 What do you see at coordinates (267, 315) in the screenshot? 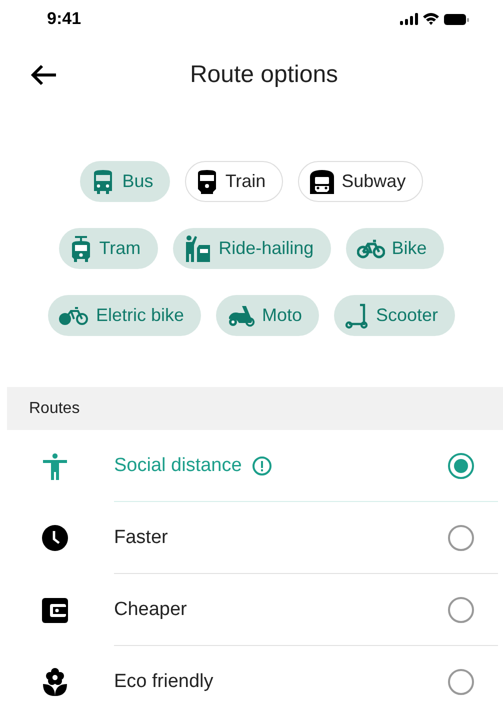
I see `transport-chip: Moto` at bounding box center [267, 315].